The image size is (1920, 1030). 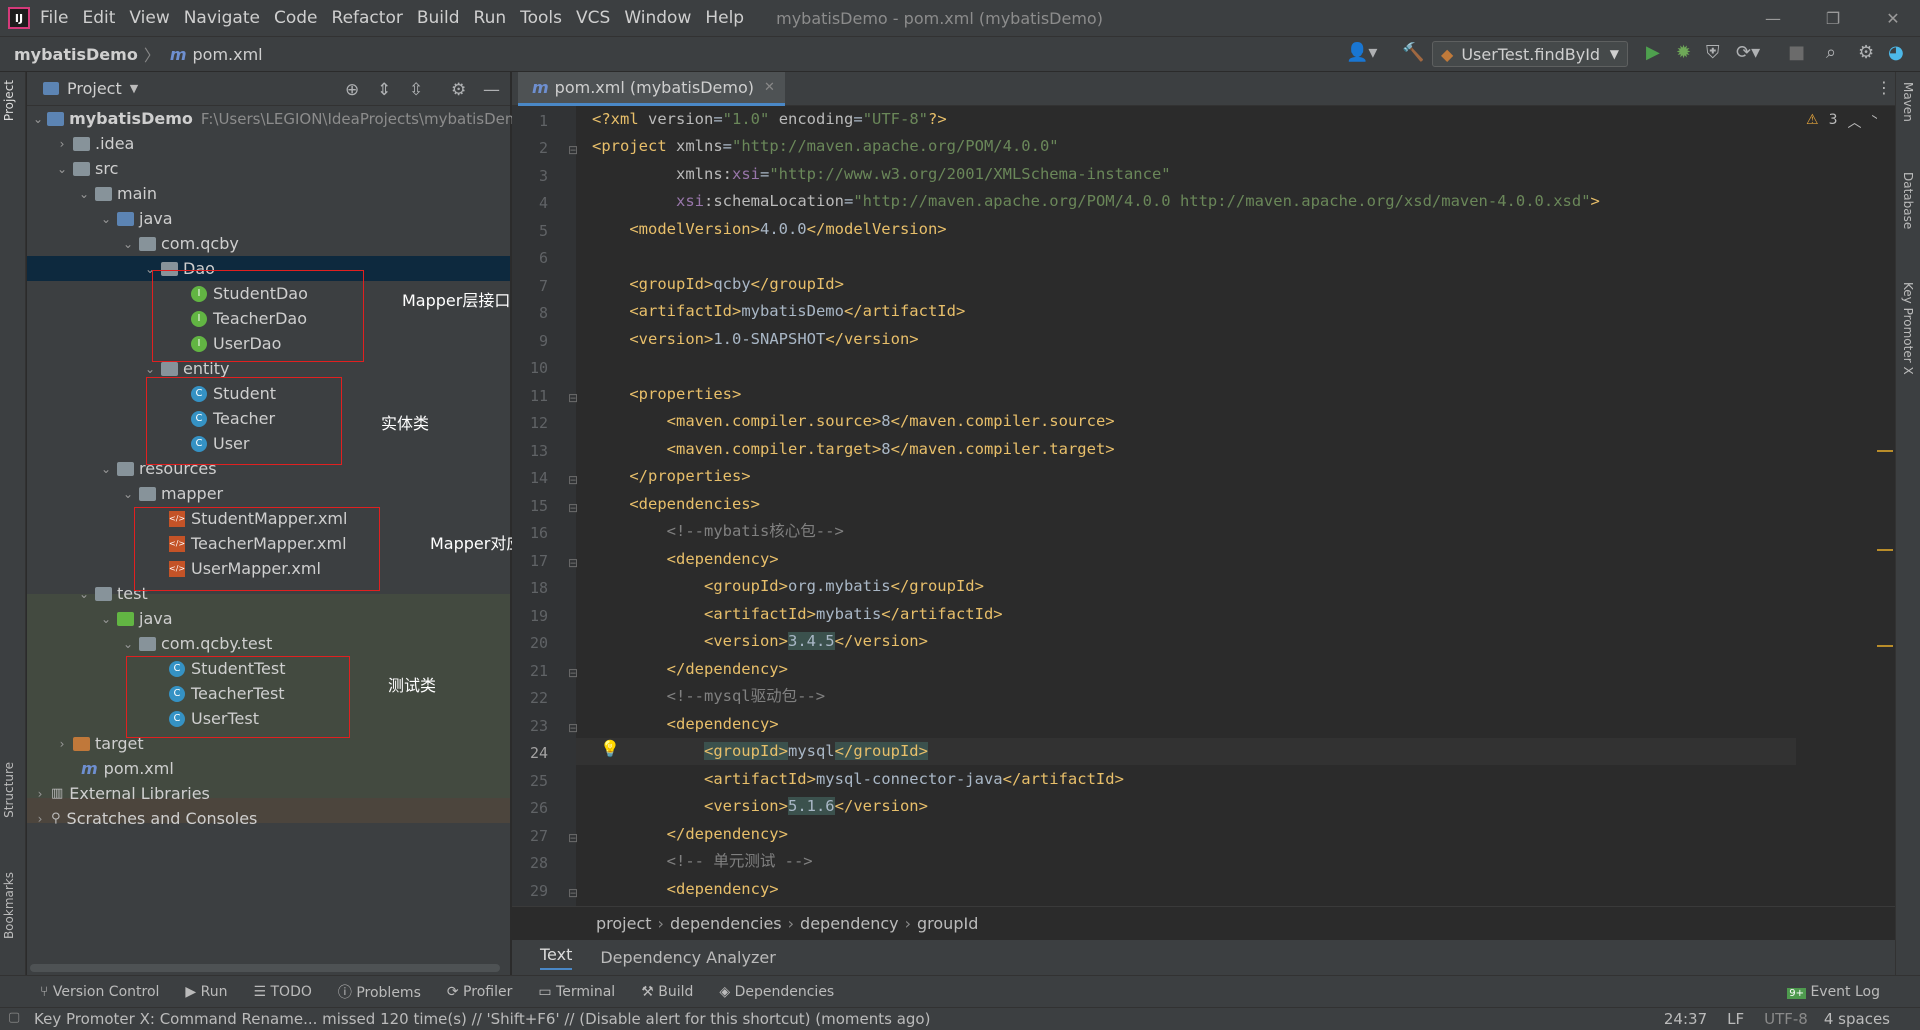 What do you see at coordinates (1845, 122) in the screenshot?
I see `inspection-widget: ⚠ 3 ︿ ﹀` at bounding box center [1845, 122].